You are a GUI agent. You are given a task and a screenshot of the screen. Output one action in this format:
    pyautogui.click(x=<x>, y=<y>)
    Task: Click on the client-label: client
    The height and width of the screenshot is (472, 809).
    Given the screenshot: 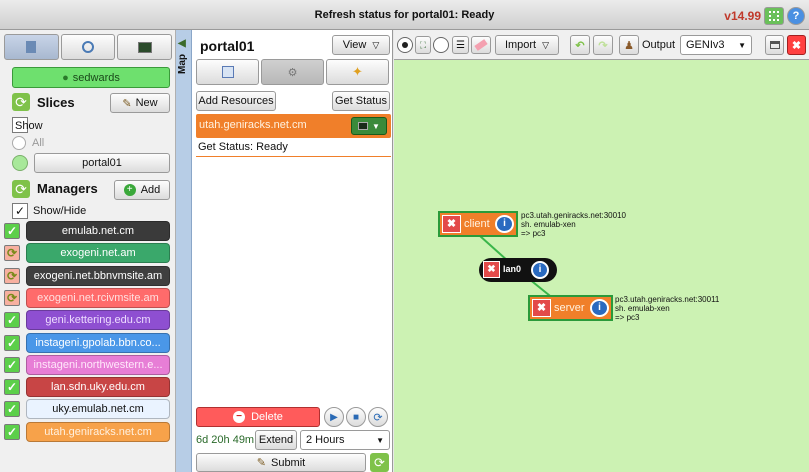 What is the action you would take?
    pyautogui.click(x=477, y=224)
    